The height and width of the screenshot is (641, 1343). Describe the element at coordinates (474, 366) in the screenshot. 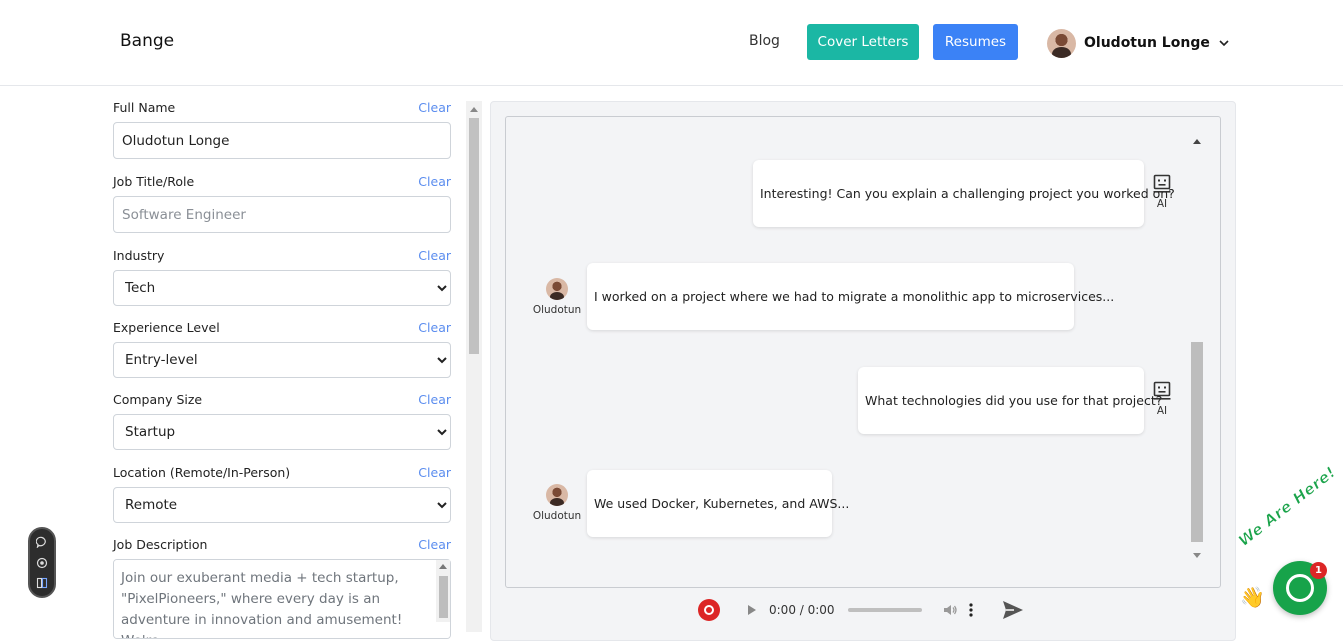

I see `form-scrollbar` at that location.